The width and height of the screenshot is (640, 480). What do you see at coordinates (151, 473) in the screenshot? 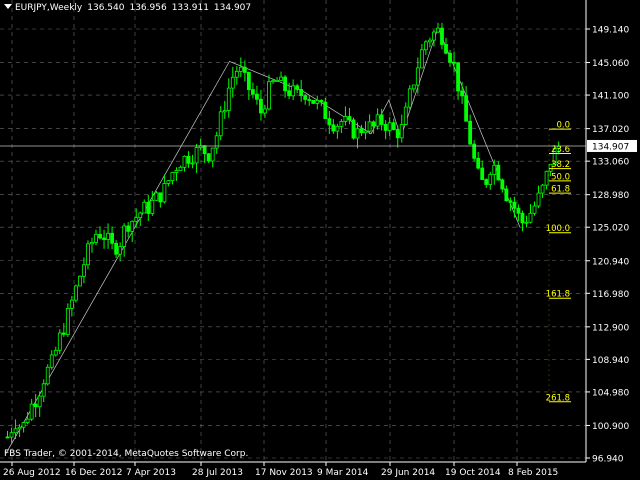
I see `time-tick-label: 7 Apr 2013` at bounding box center [151, 473].